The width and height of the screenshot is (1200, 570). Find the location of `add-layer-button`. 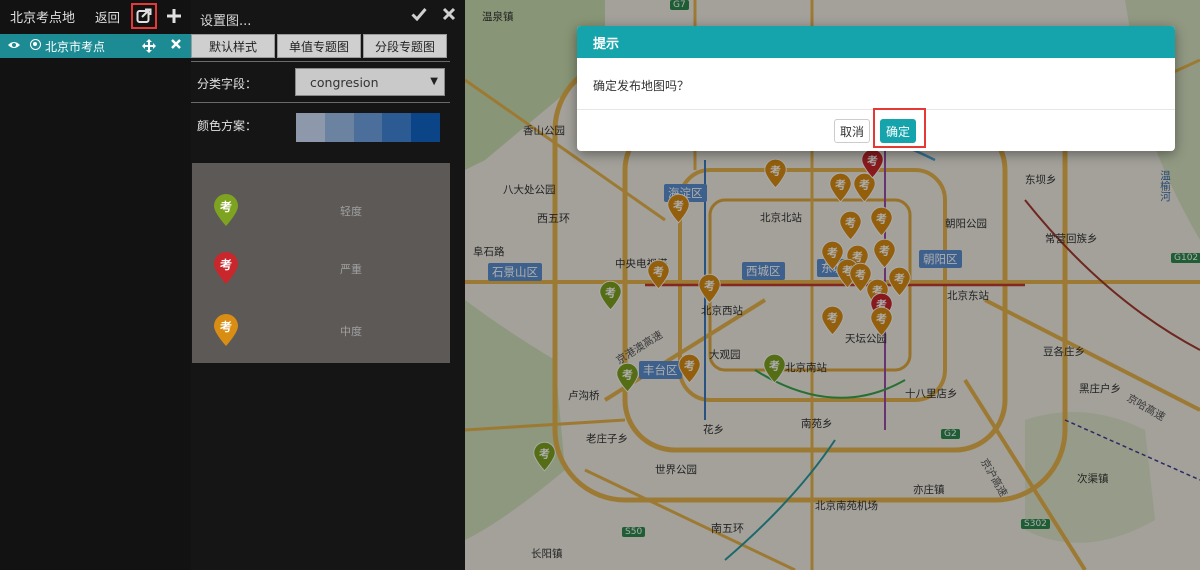

add-layer-button is located at coordinates (174, 16).